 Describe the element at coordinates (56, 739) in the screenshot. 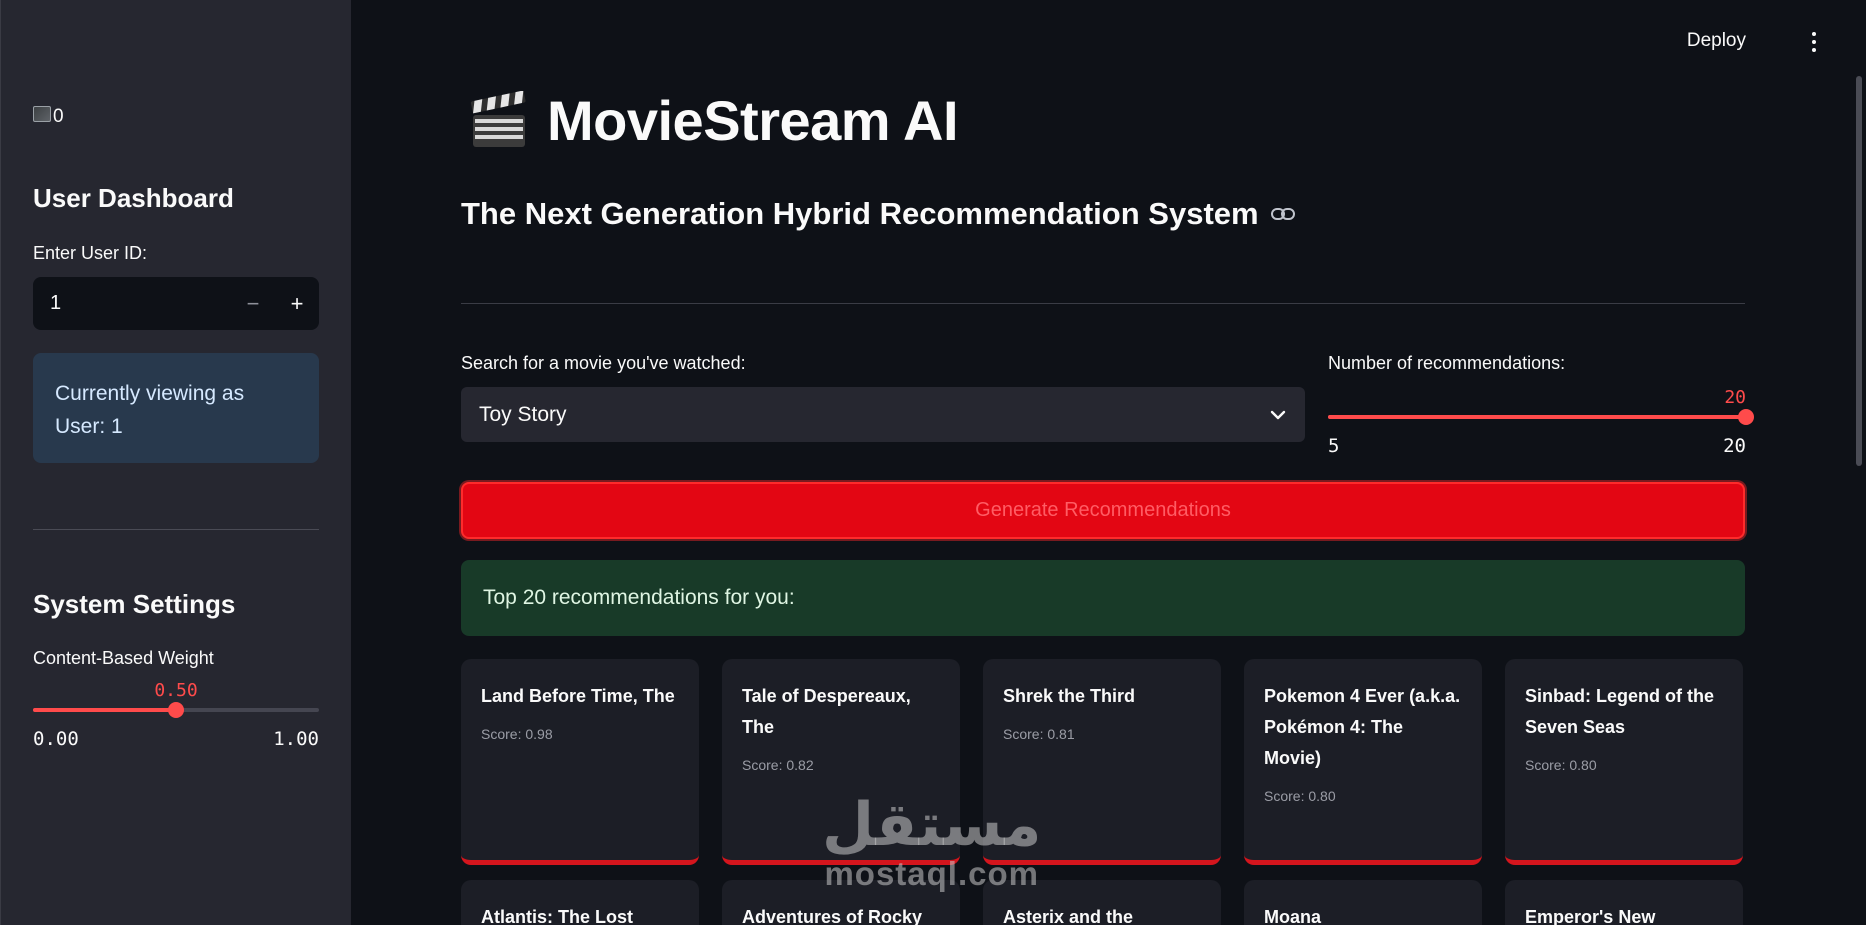

I see `slider-min-label: 0.00` at that location.